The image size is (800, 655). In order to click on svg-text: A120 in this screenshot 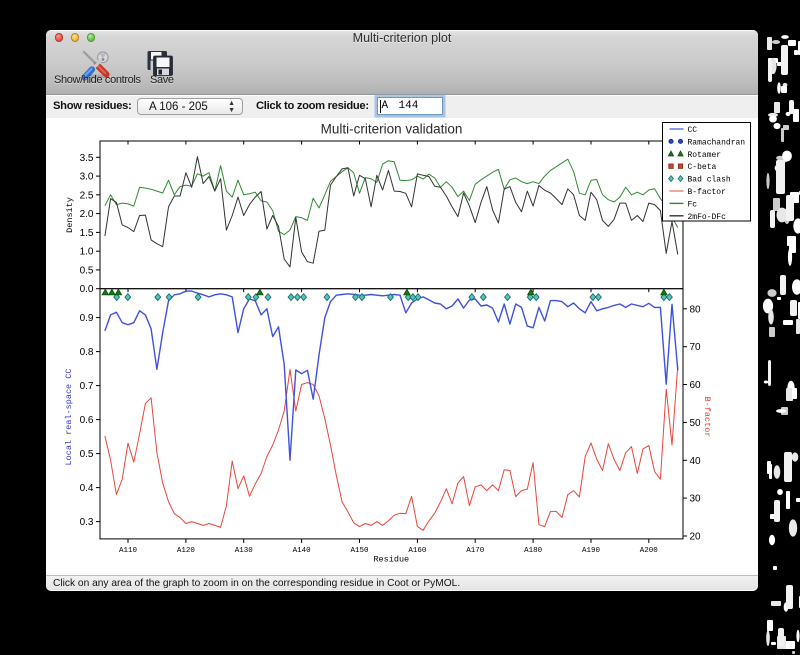, I will do `click(186, 551)`.